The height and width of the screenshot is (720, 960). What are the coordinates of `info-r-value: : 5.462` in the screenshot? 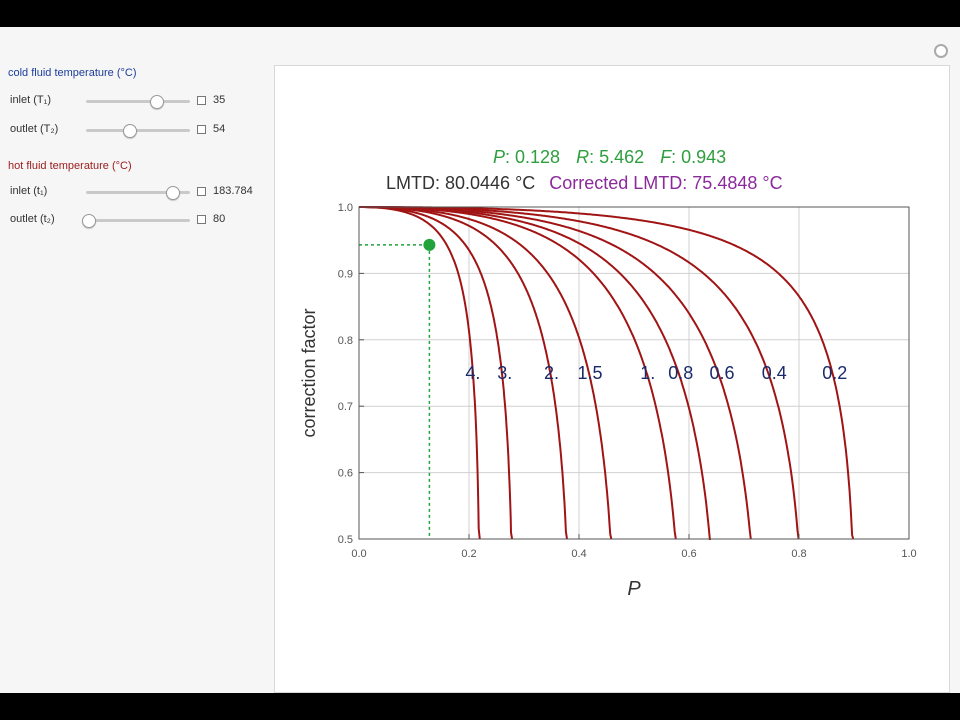 It's located at (616, 157).